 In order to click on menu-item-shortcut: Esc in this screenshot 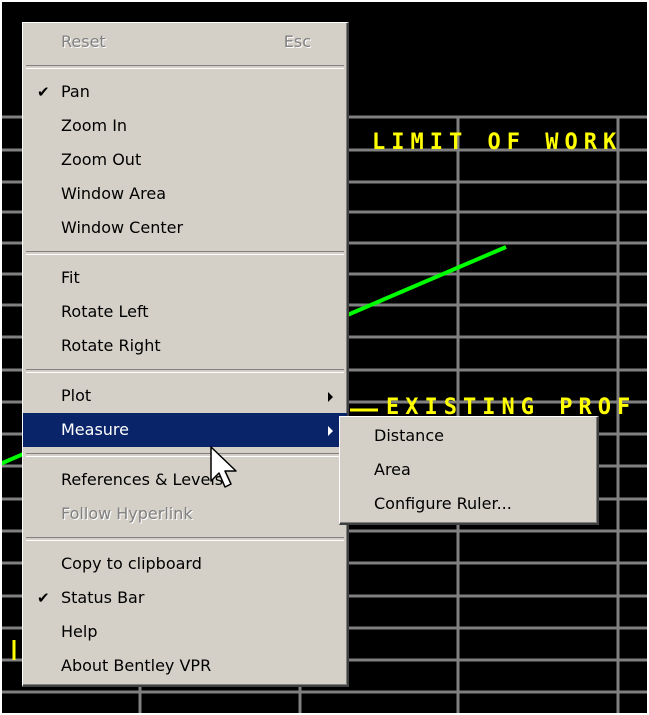, I will do `click(297, 41)`.